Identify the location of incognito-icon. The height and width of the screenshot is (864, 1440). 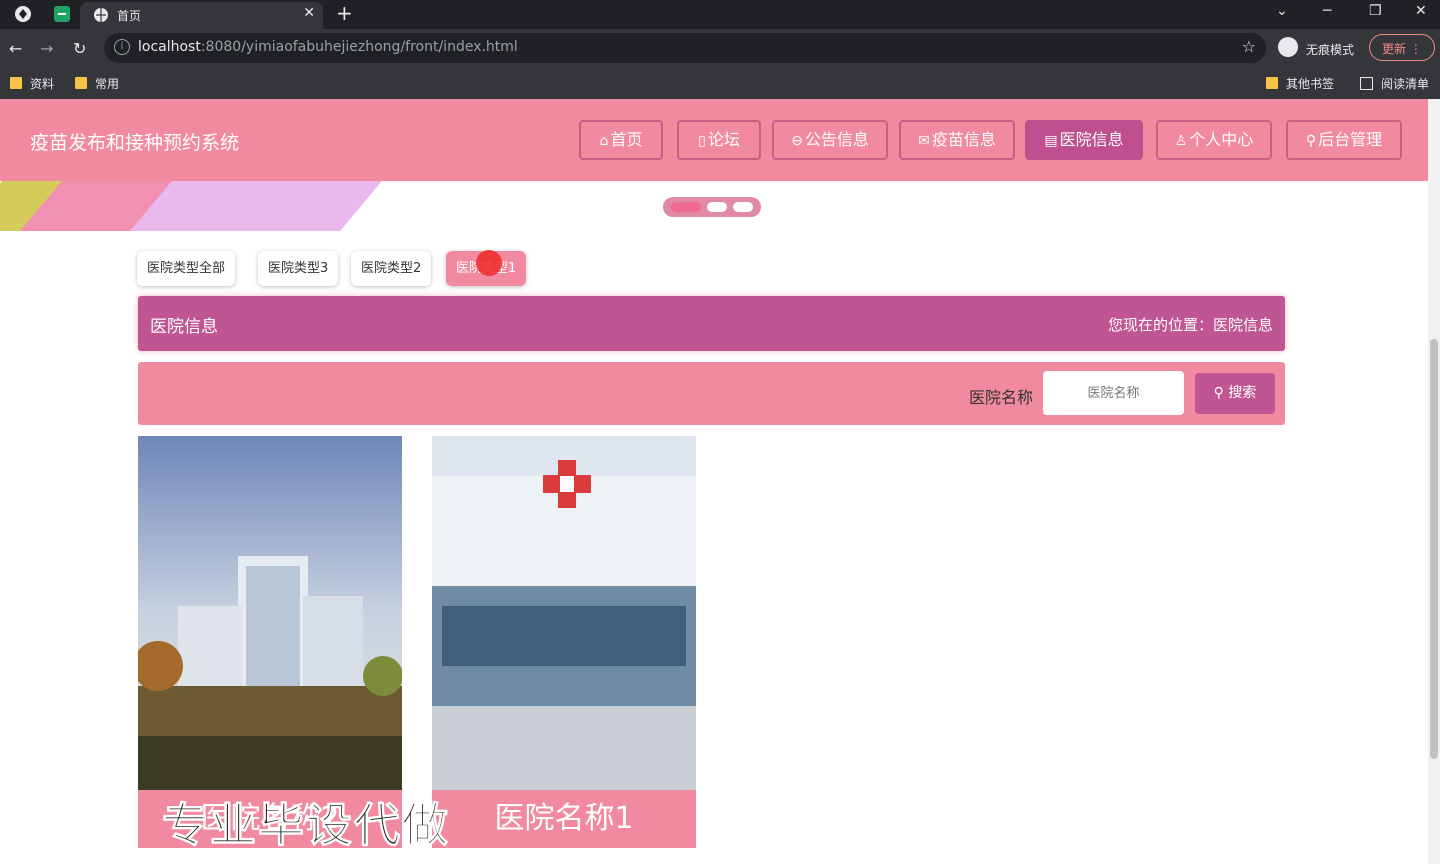
(1288, 47).